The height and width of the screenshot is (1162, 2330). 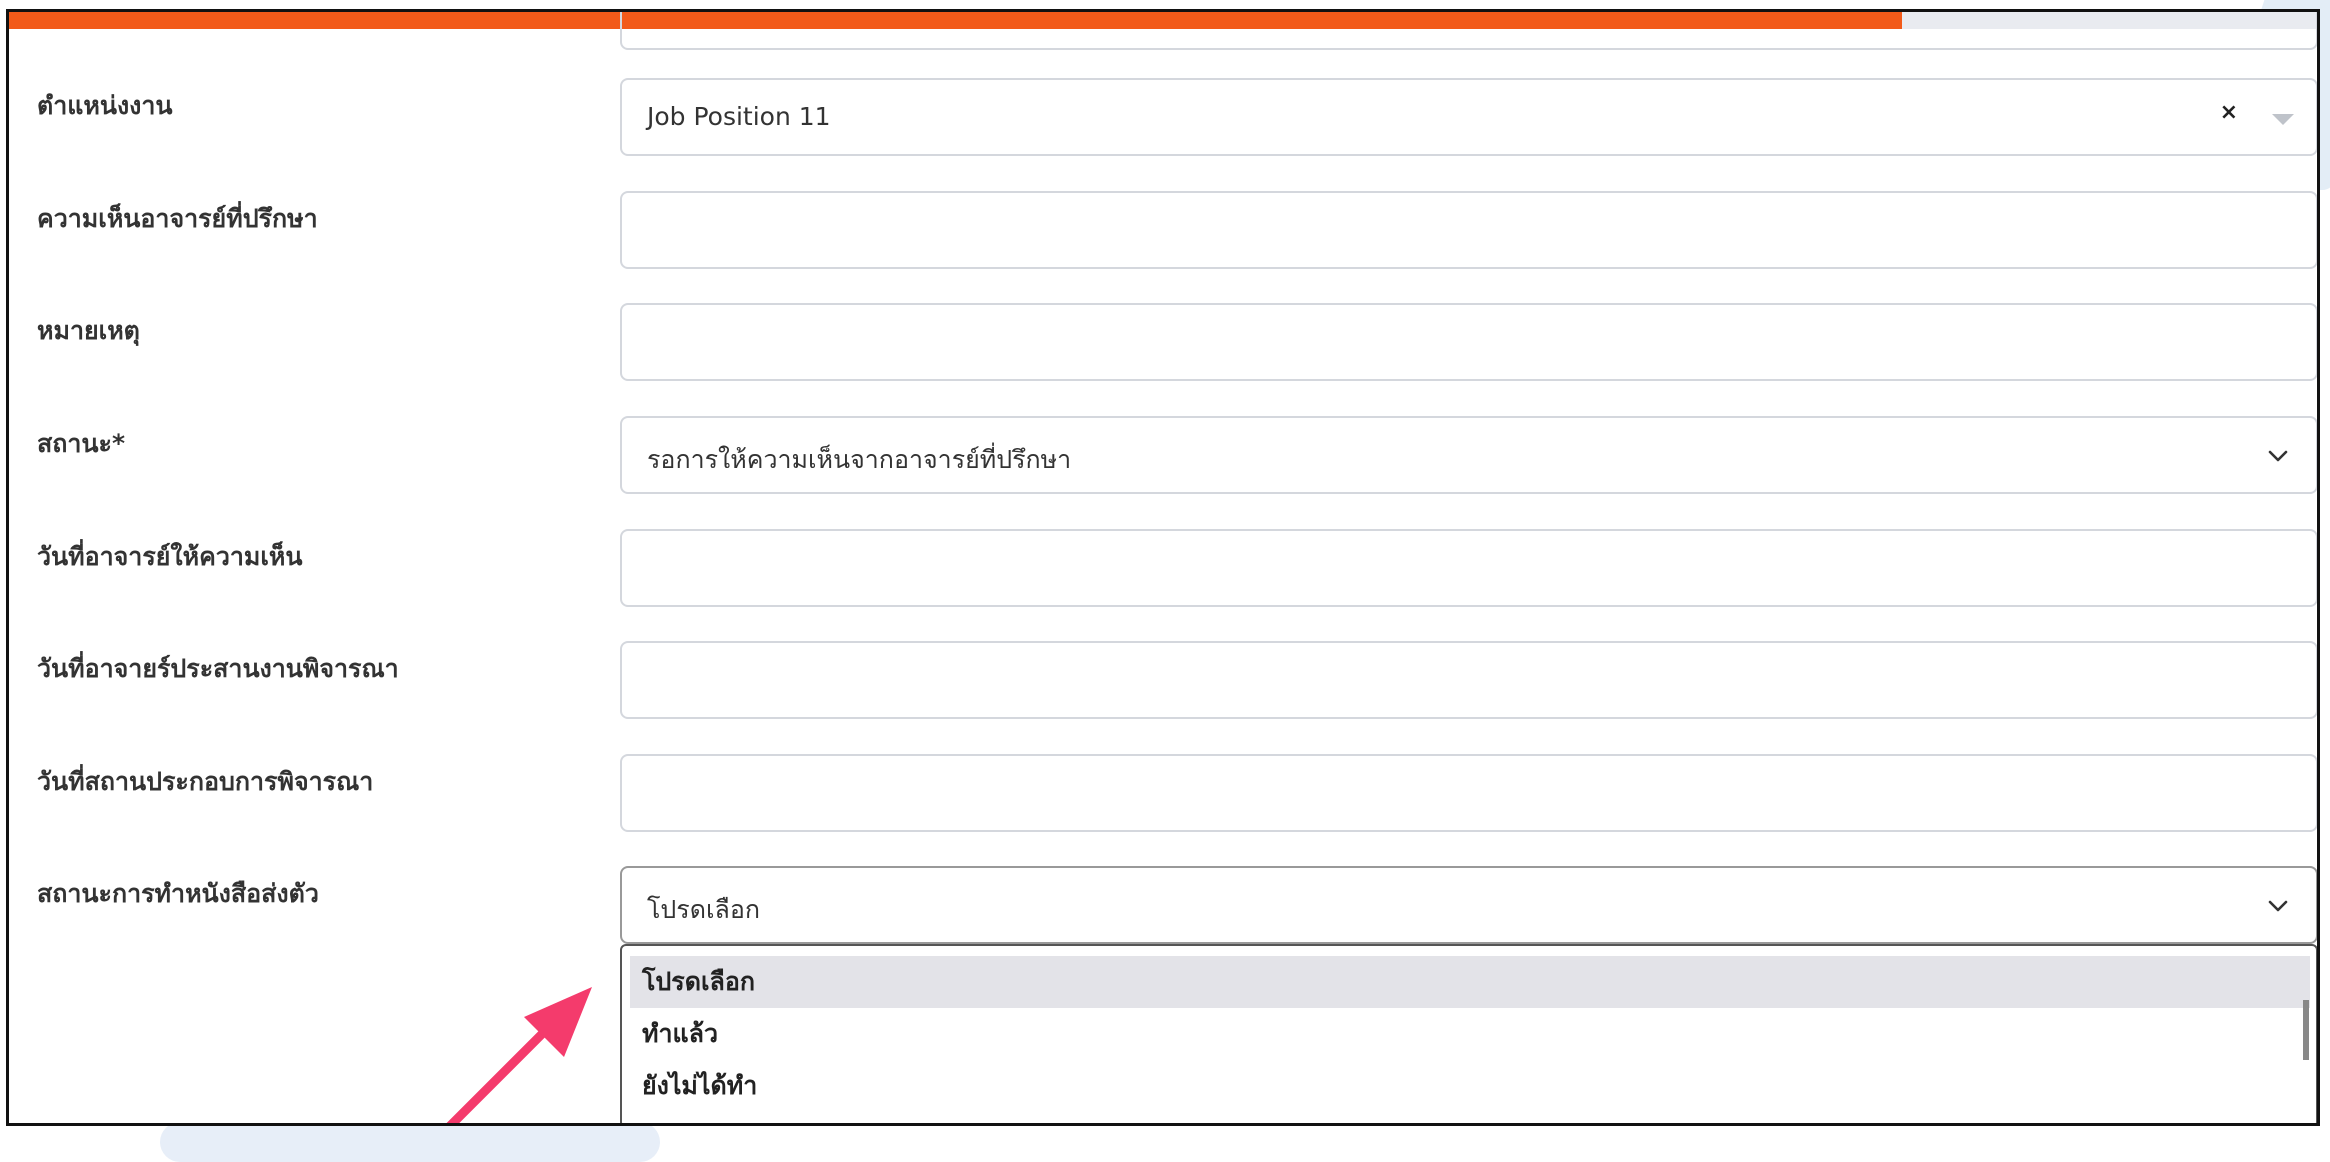 What do you see at coordinates (1468, 680) in the screenshot?
I see `coordinator-date-input` at bounding box center [1468, 680].